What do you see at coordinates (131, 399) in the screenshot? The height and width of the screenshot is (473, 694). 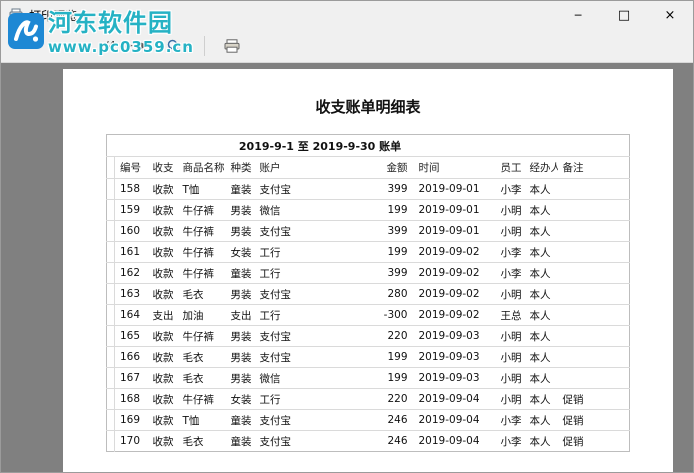 I see `table-cell: 168` at bounding box center [131, 399].